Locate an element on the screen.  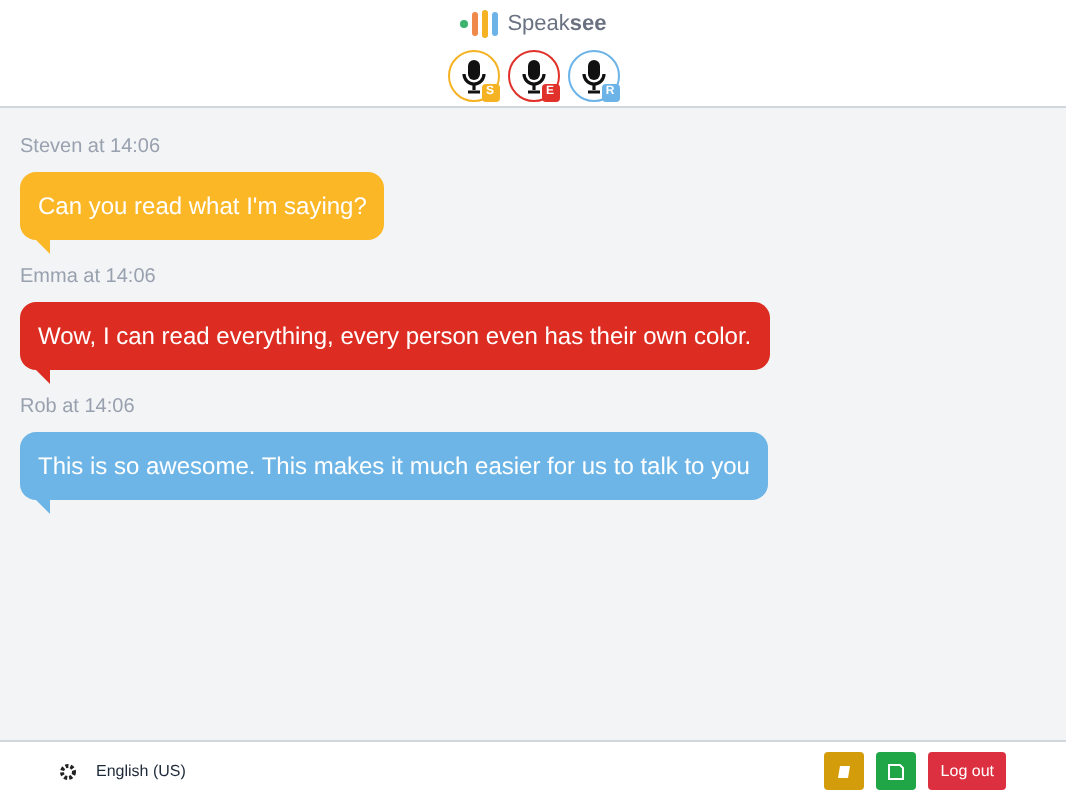
save-button is located at coordinates (896, 771).